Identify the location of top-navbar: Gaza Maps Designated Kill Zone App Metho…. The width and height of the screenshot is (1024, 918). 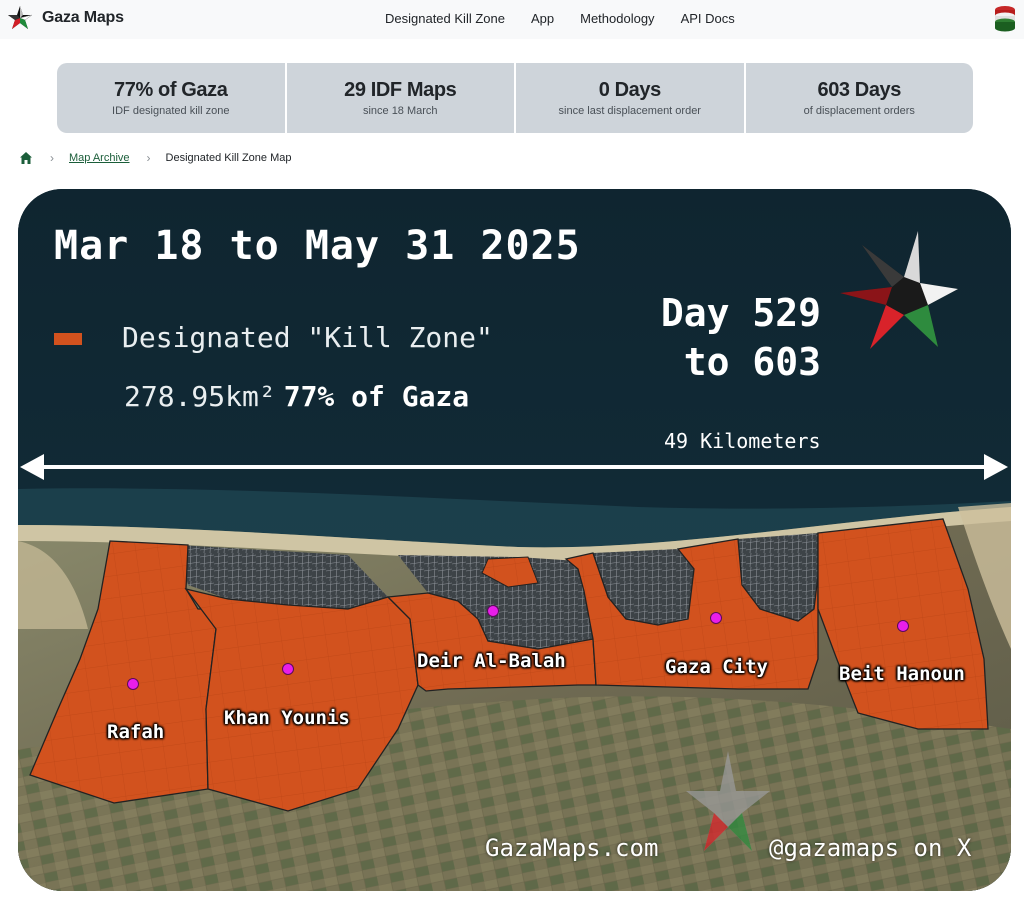
(512, 19).